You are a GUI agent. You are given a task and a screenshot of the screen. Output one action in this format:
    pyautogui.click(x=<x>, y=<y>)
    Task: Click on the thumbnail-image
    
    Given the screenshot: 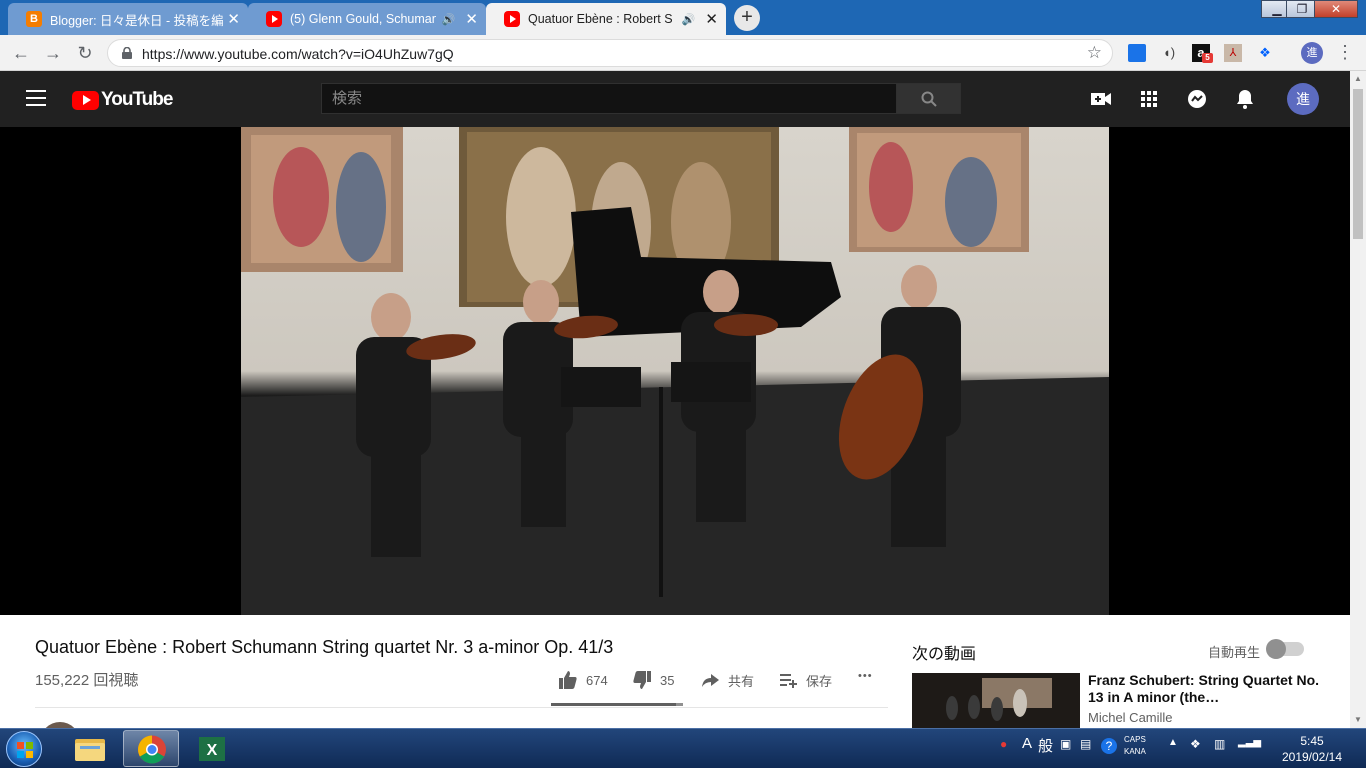 What is the action you would take?
    pyautogui.click(x=996, y=700)
    